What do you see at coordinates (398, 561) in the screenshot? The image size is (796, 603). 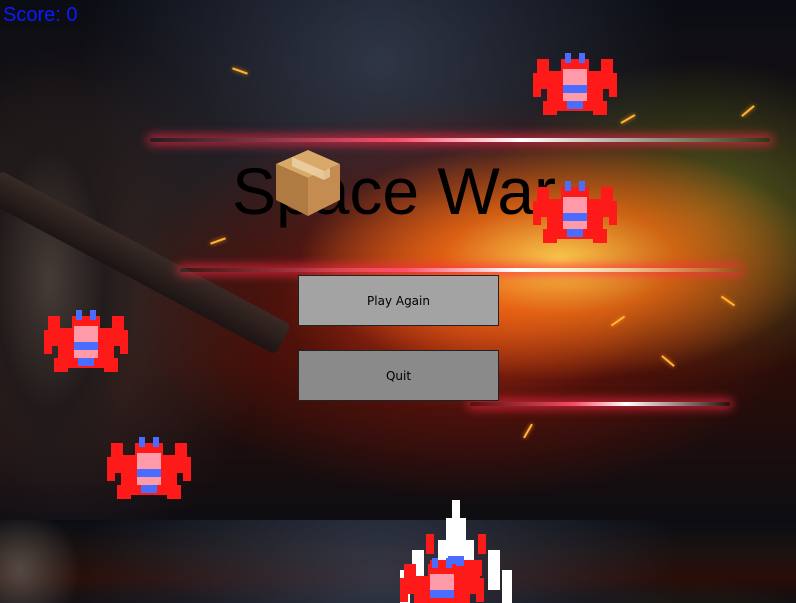 I see `background-image-repeat` at bounding box center [398, 561].